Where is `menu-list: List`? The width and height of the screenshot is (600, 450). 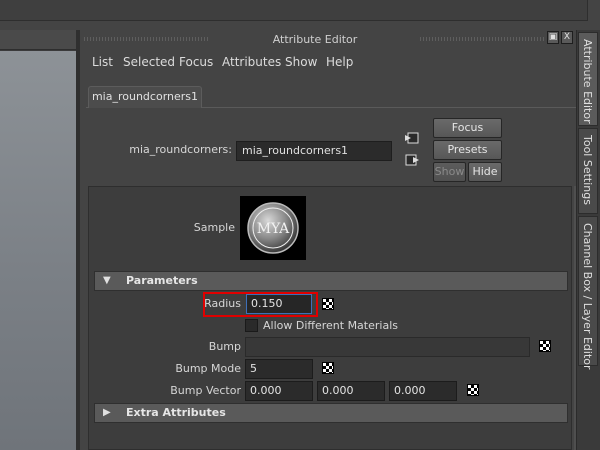 menu-list: List is located at coordinates (102, 62).